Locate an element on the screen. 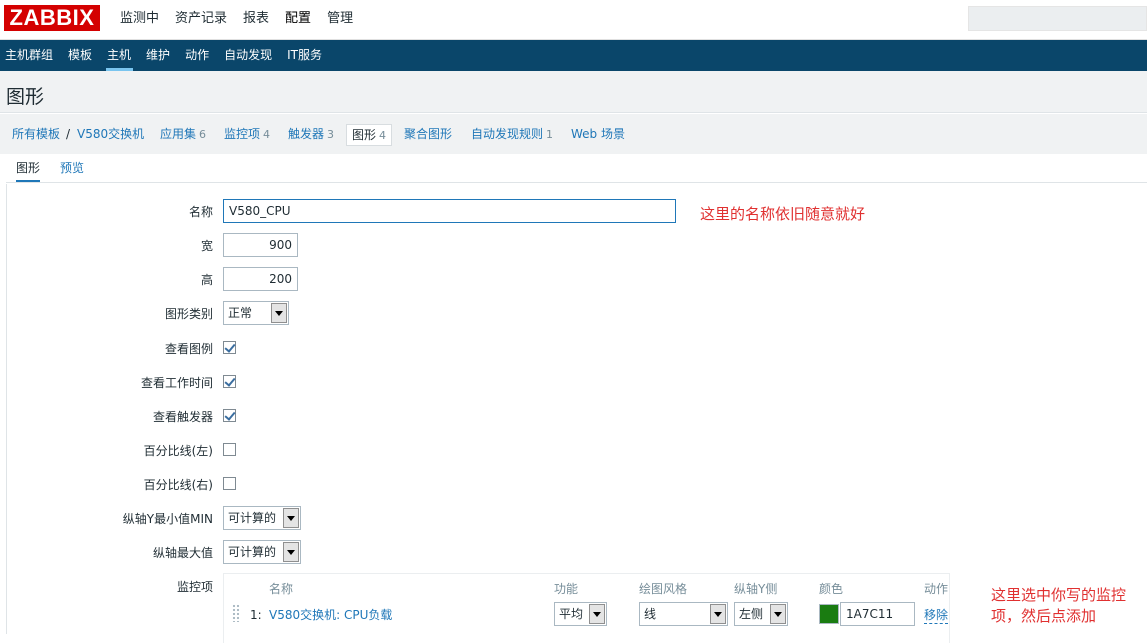  percentile-left-label: 百分比线(左) is located at coordinates (178, 451).